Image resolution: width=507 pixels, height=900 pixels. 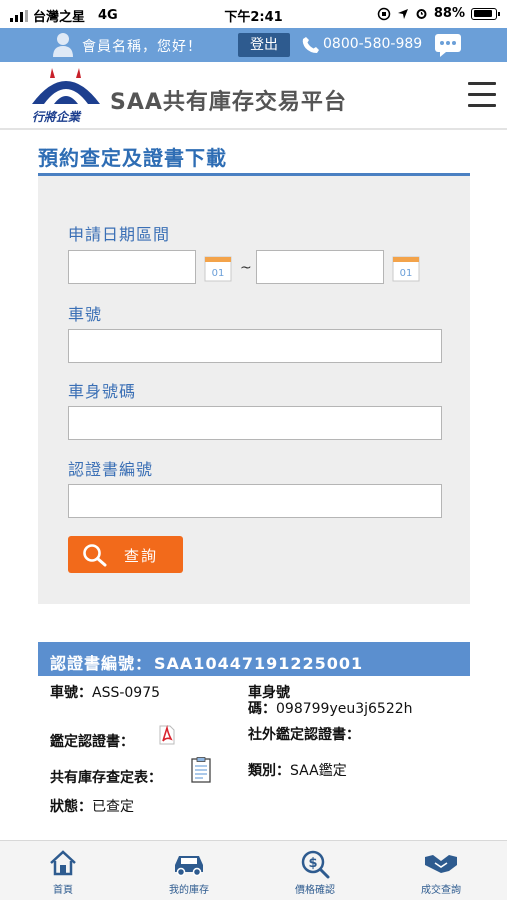 What do you see at coordinates (85, 314) in the screenshot?
I see `plate-label: 車號` at bounding box center [85, 314].